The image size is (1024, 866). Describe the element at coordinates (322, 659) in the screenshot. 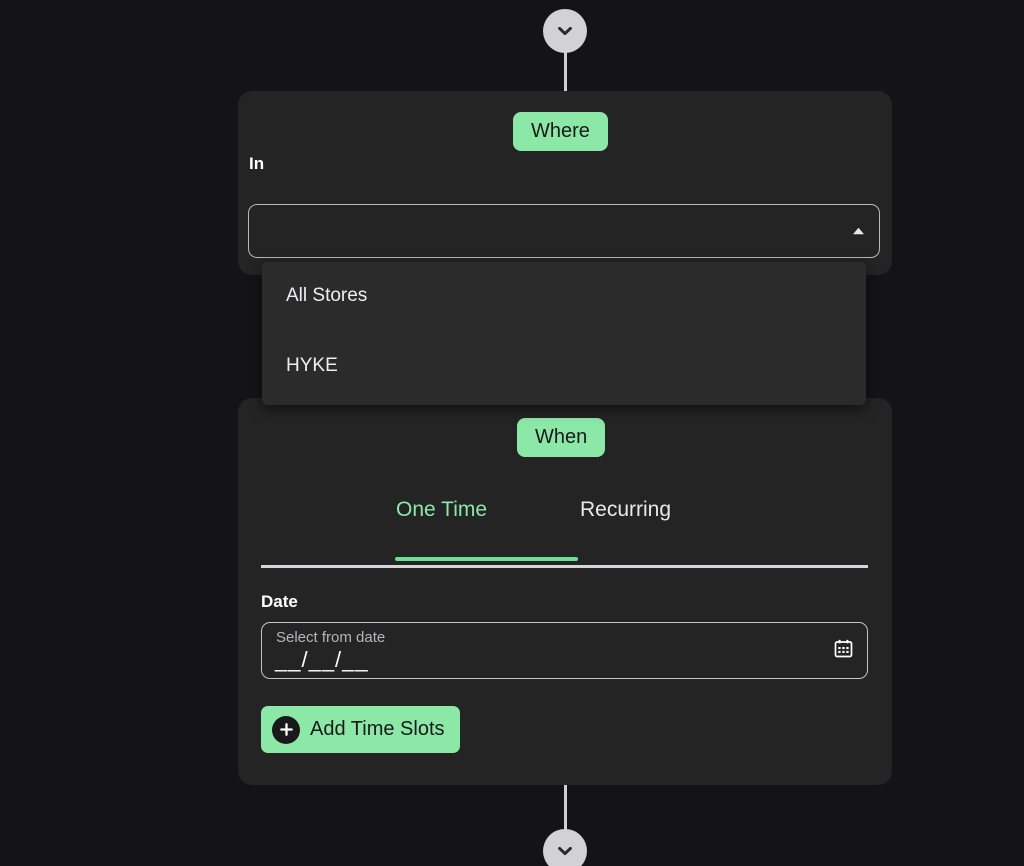

I see `date-input-value: __/__/__` at that location.